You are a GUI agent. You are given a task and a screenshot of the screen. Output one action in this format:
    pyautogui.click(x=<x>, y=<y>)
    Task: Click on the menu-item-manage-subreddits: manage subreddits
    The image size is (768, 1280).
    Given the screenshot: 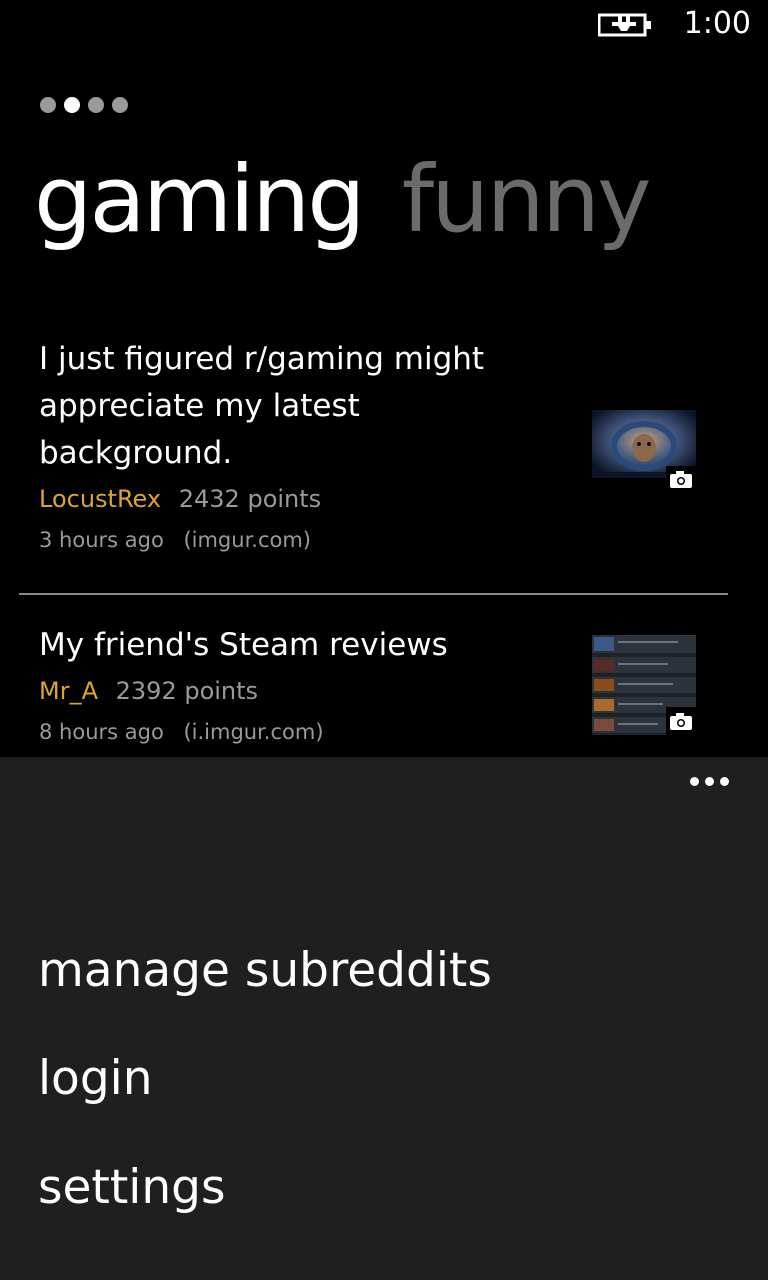 What is the action you would take?
    pyautogui.click(x=265, y=970)
    